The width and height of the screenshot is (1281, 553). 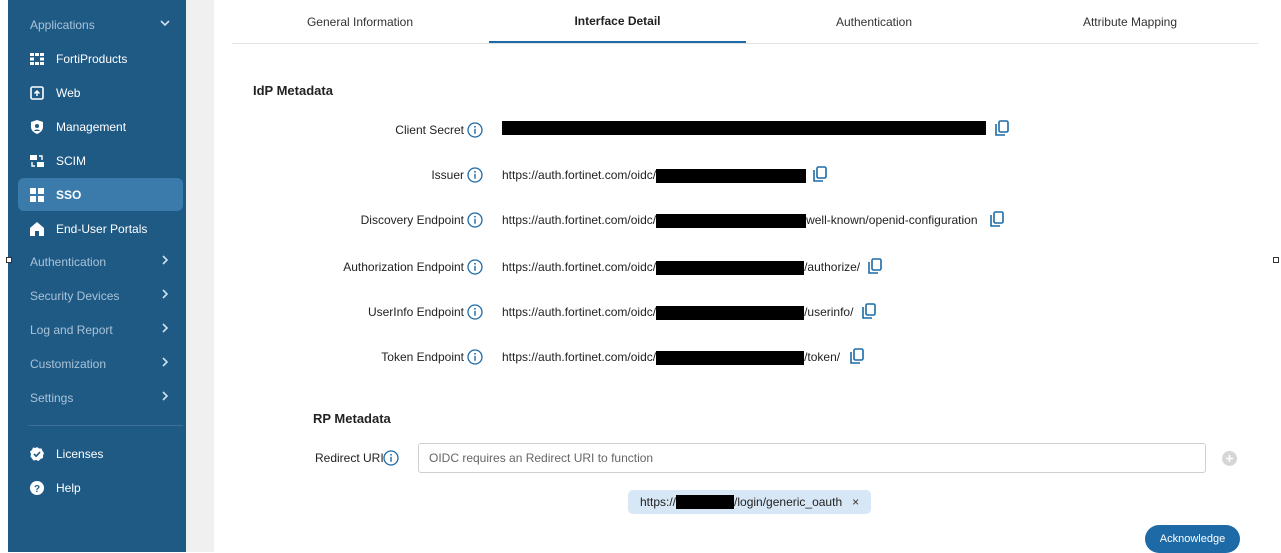 I want to click on tab-label: Attribute Mapping, so click(x=1130, y=21).